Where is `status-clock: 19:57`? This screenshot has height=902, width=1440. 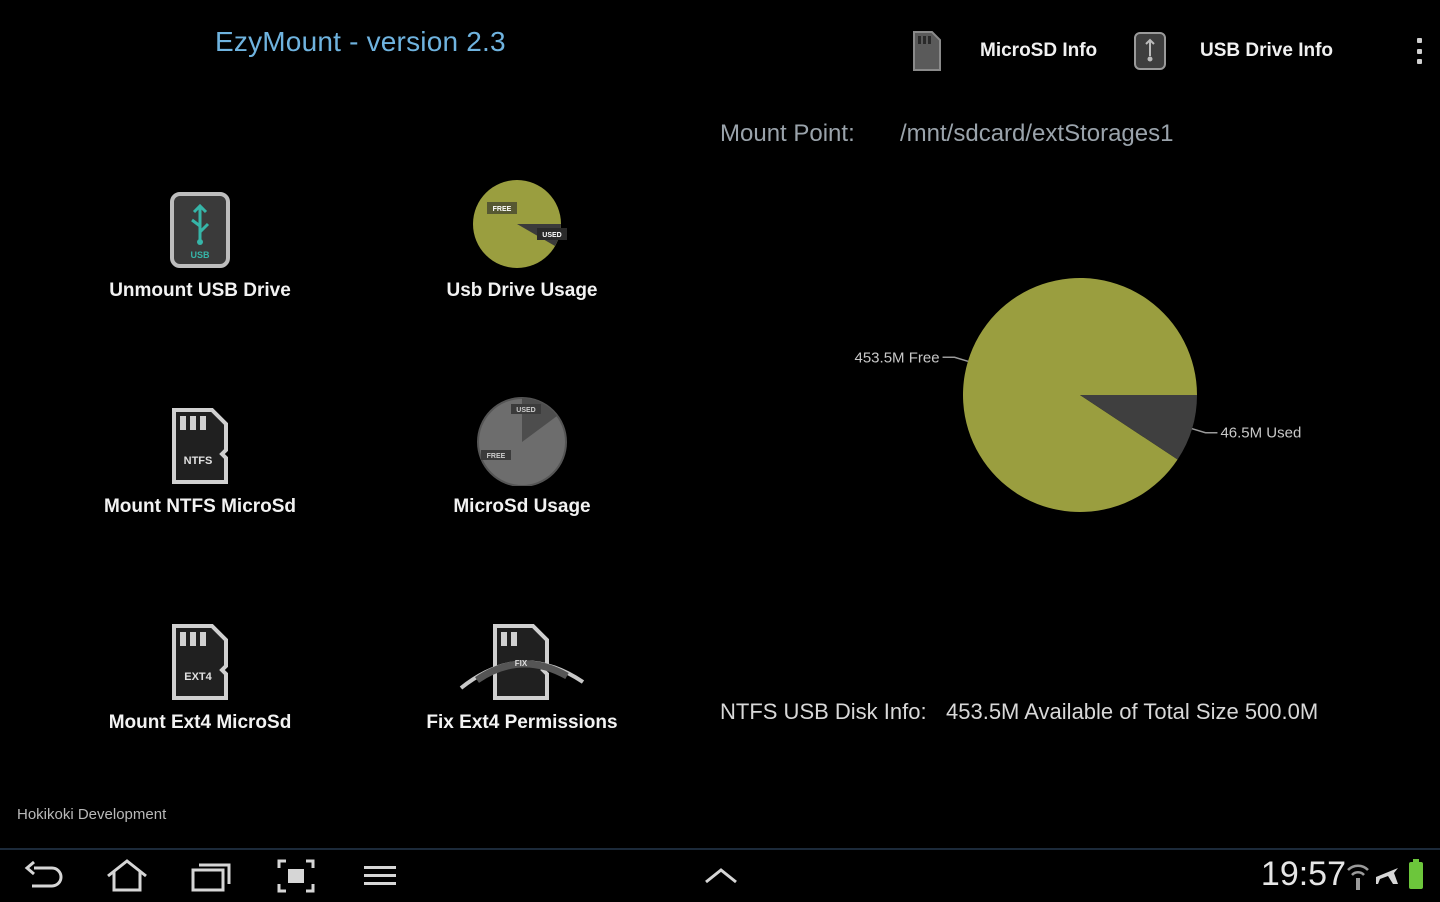
status-clock: 19:57 is located at coordinates (1303, 874).